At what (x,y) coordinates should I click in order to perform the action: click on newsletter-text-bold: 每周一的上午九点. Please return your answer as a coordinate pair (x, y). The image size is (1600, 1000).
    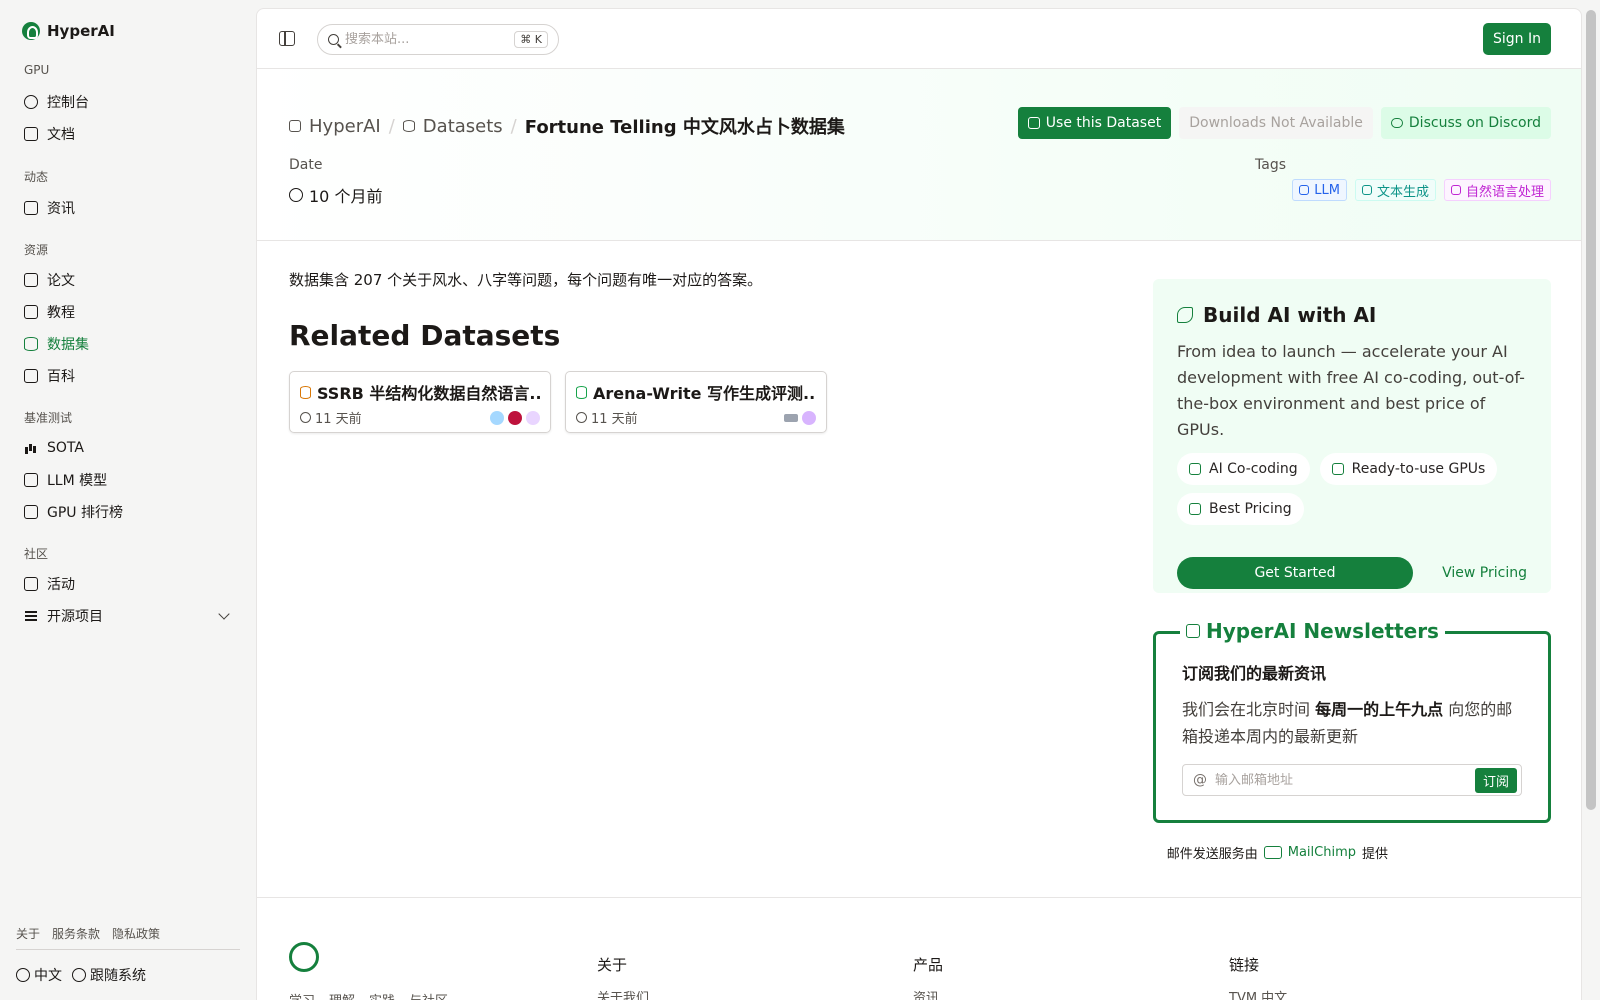
    Looking at the image, I should click on (1379, 709).